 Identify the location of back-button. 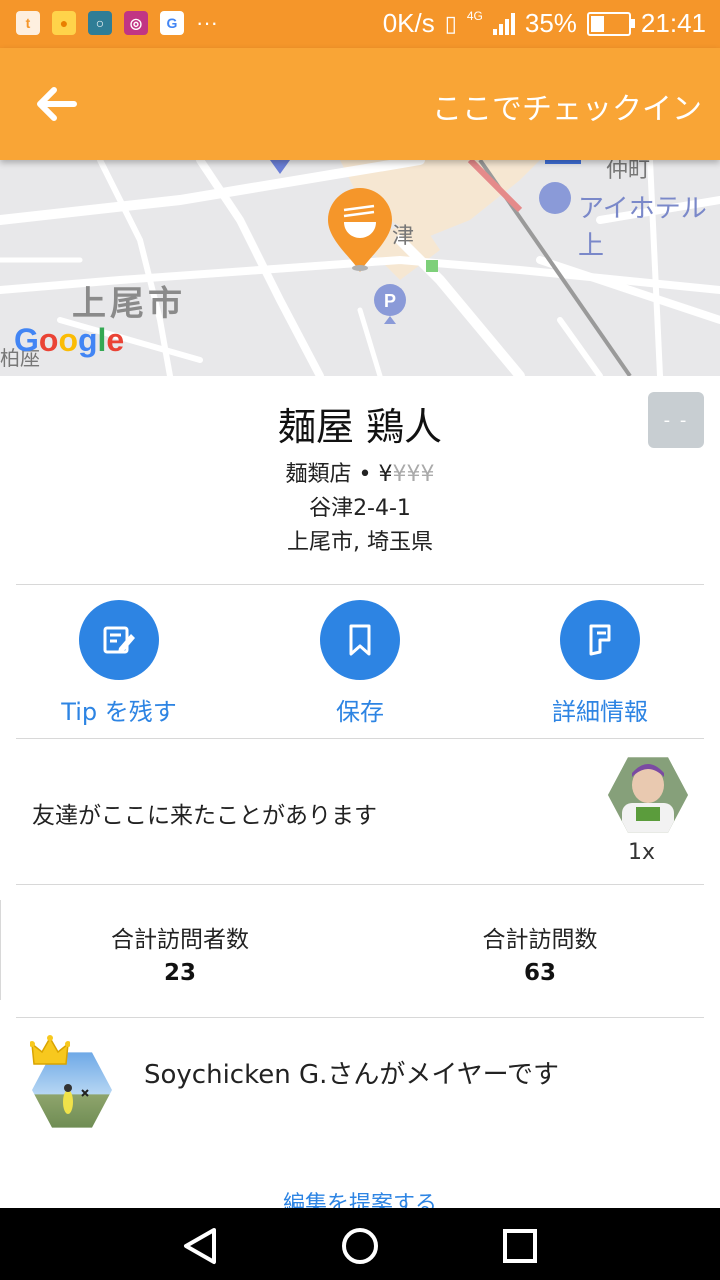
(56, 104).